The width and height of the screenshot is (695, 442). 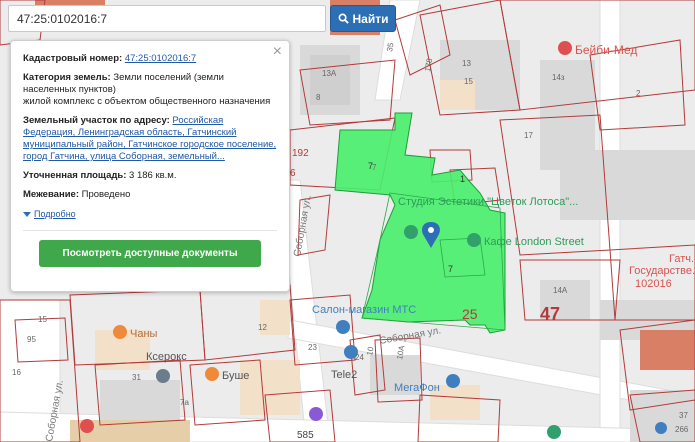 What do you see at coordinates (106, 194) in the screenshot?
I see `survey-value: Проведено` at bounding box center [106, 194].